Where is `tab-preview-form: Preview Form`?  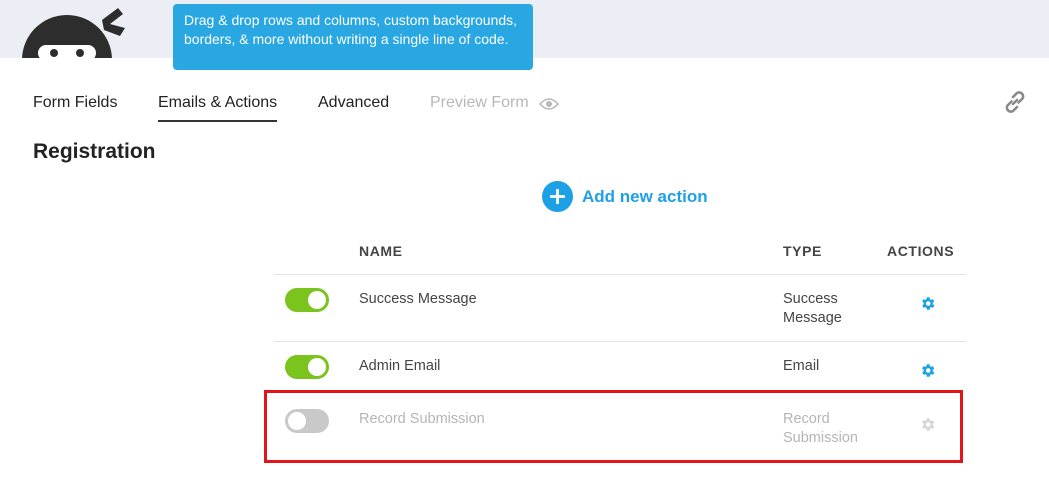
tab-preview-form: Preview Form is located at coordinates (479, 103).